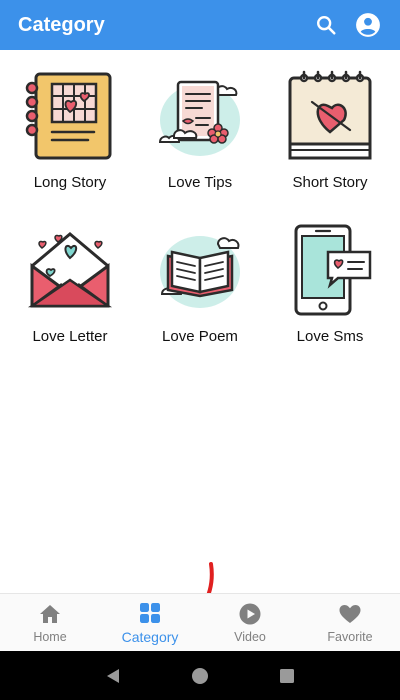  I want to click on category-long-story: Long Story, so click(70, 145).